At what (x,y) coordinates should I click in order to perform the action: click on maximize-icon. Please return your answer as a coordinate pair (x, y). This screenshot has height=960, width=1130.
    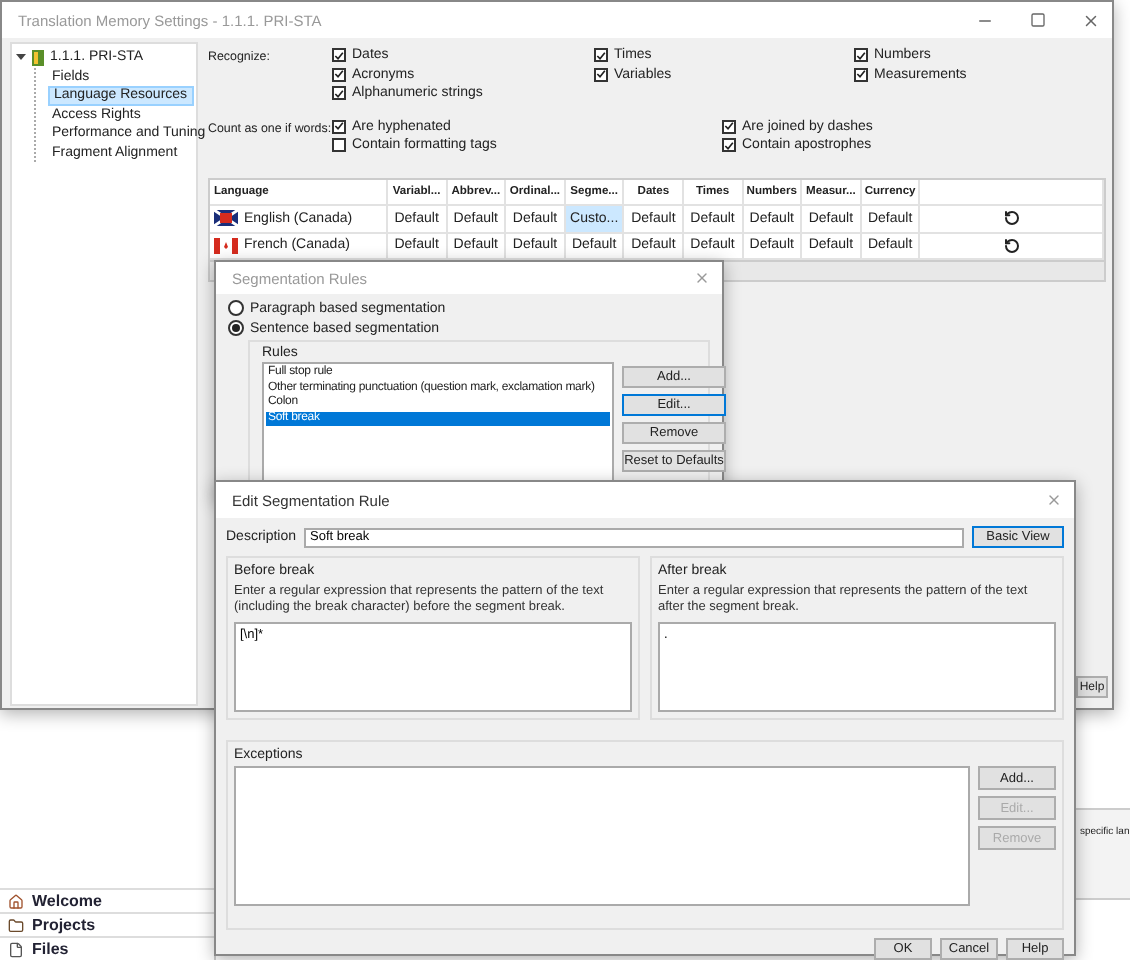
    Looking at the image, I should click on (1038, 20).